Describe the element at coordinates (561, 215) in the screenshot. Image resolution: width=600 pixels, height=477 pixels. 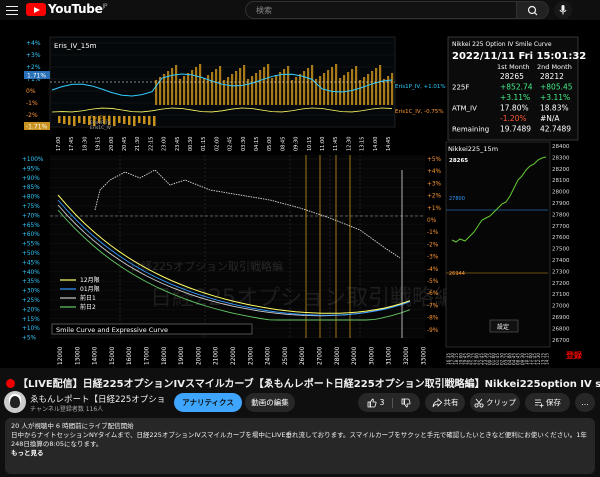
I see `nikkei-axis-label: 27800` at that location.